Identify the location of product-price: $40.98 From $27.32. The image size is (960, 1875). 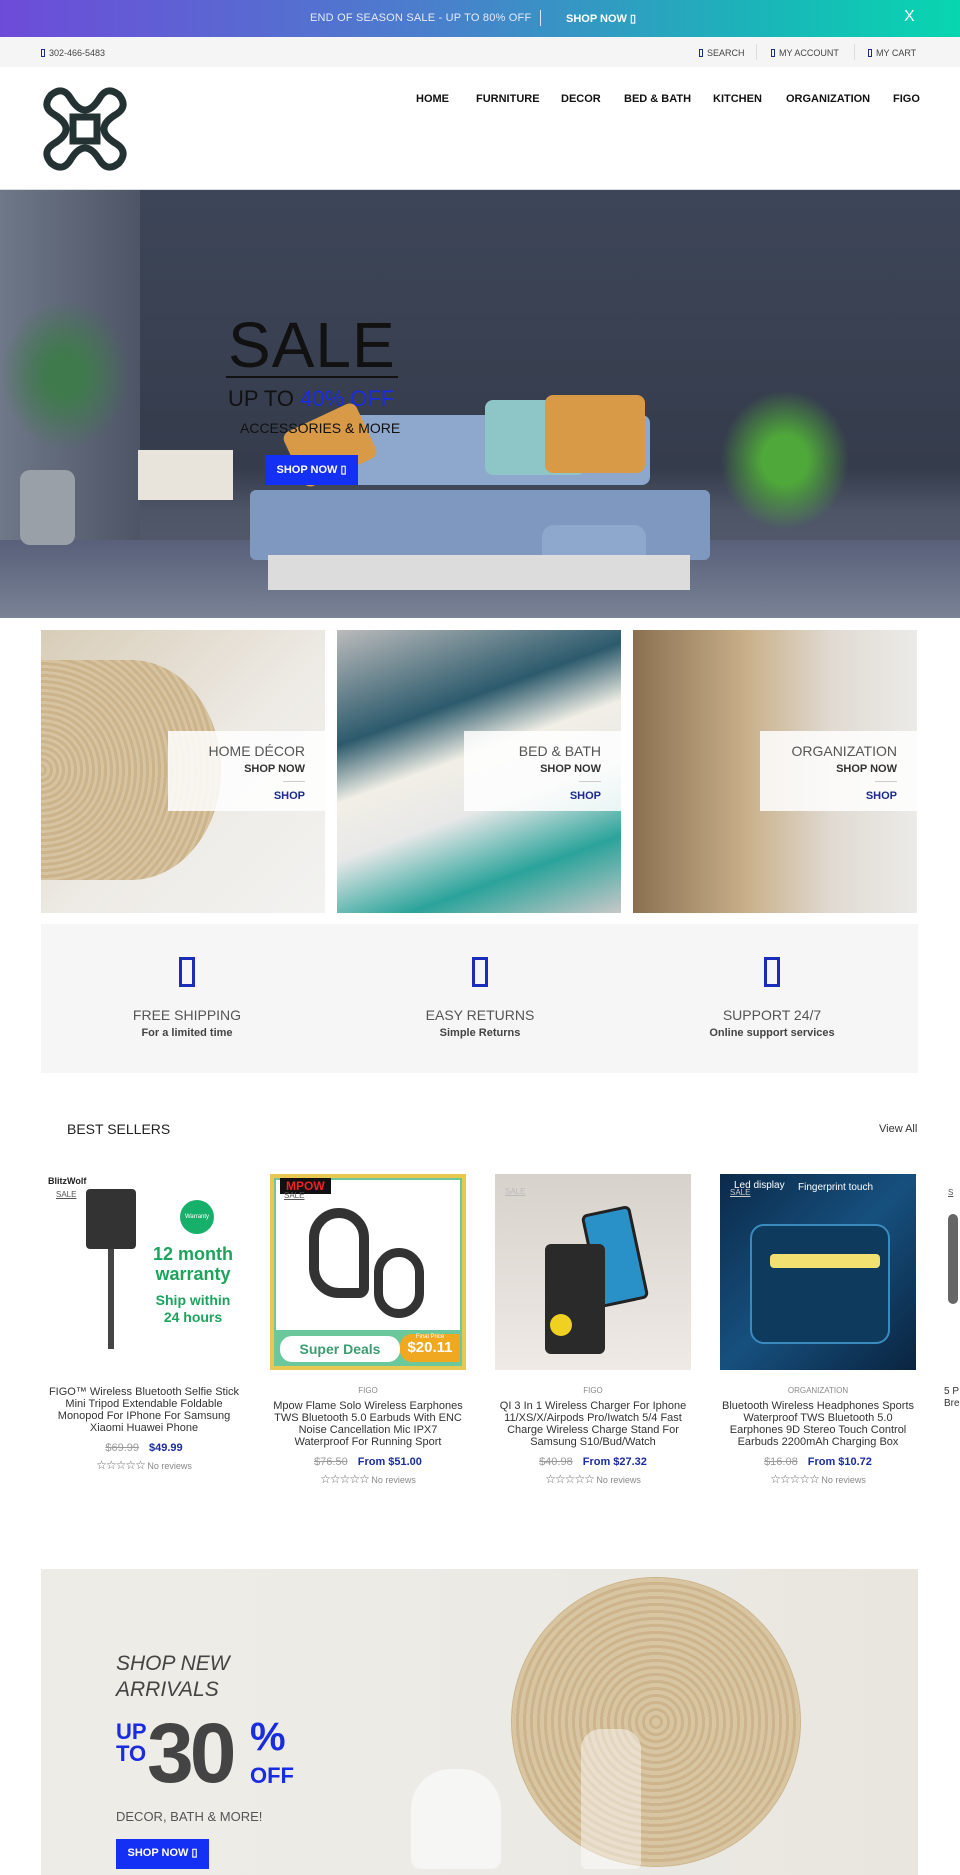
(593, 1462).